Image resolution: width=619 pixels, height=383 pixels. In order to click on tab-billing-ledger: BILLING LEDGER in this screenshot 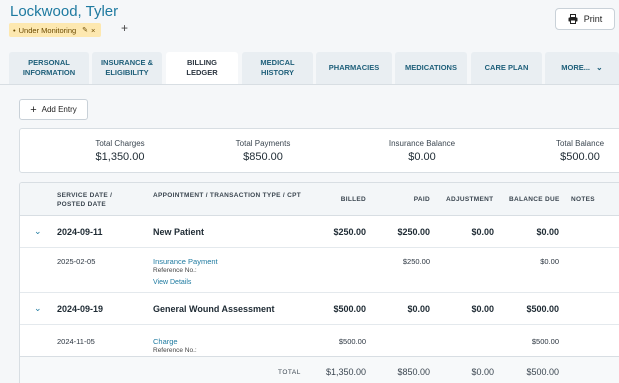, I will do `click(202, 68)`.